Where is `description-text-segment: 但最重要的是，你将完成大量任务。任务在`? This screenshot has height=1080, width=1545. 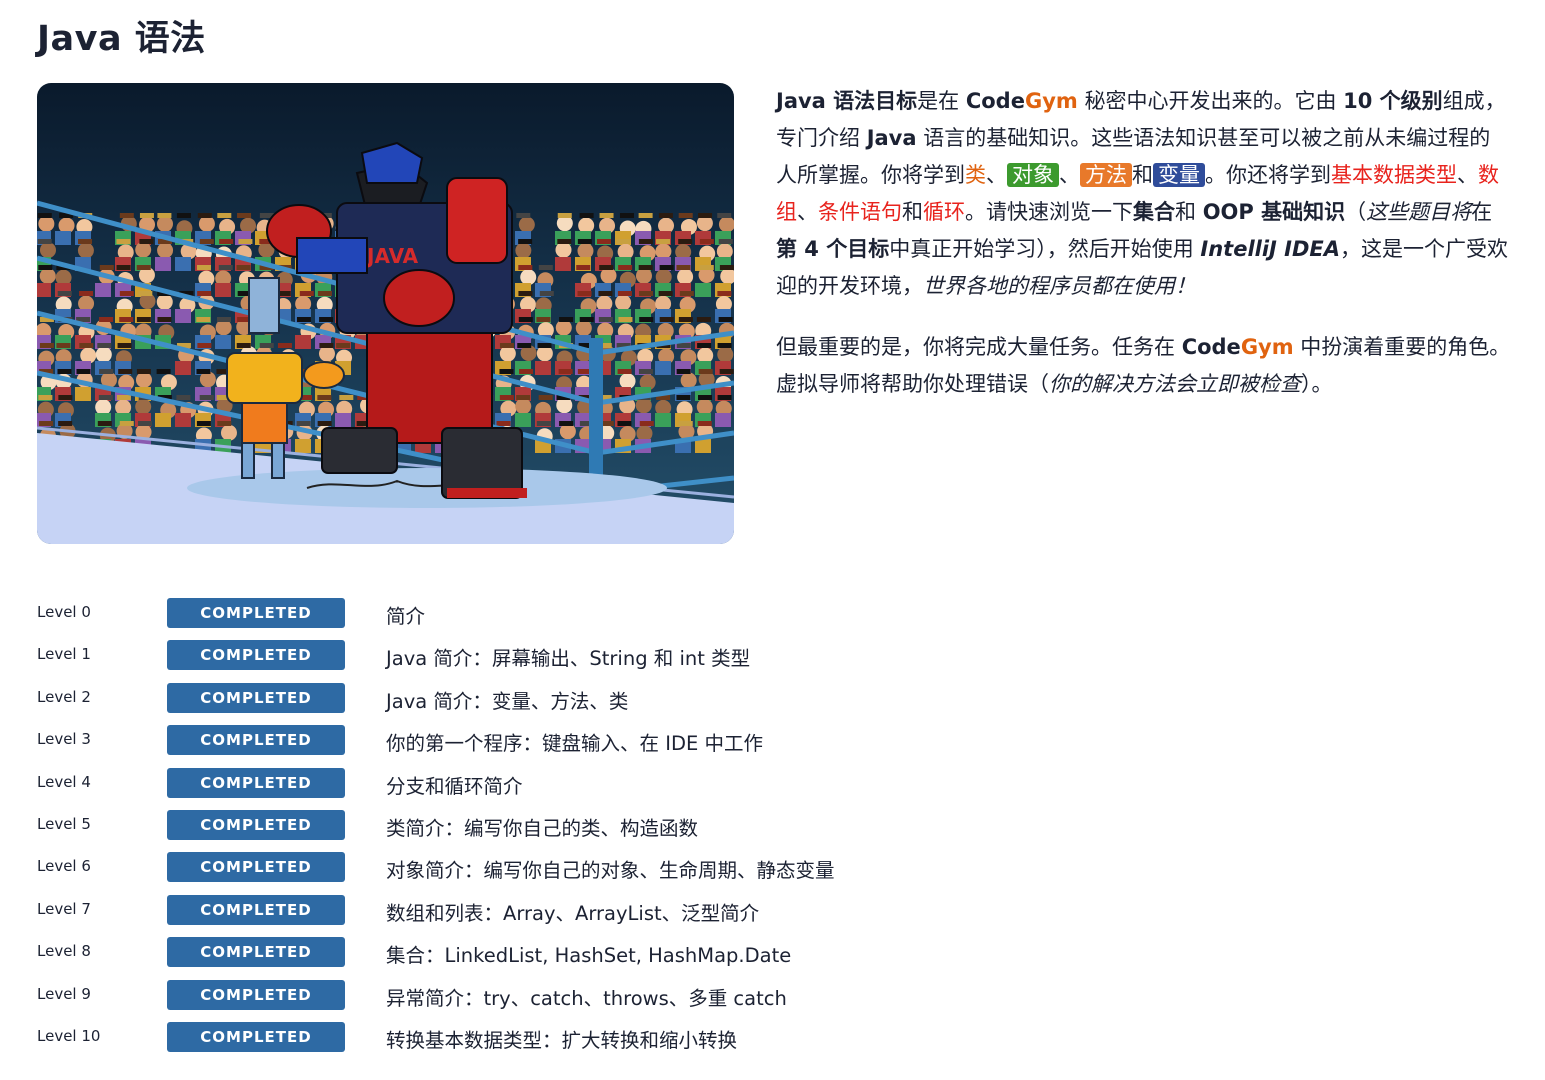 description-text-segment: 但最重要的是，你将完成大量任务。任务在 is located at coordinates (979, 347).